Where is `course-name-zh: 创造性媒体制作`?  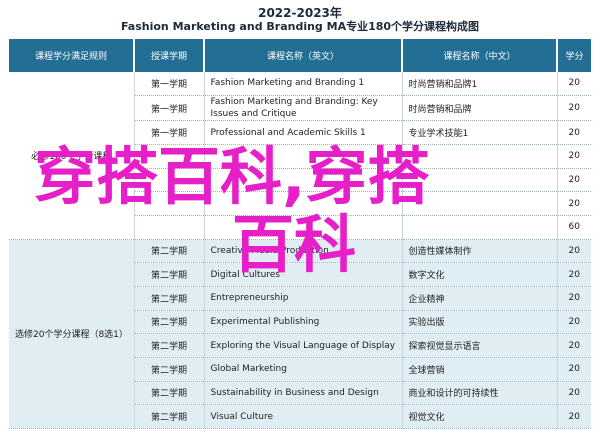 course-name-zh: 创造性媒体制作 is located at coordinates (480, 251).